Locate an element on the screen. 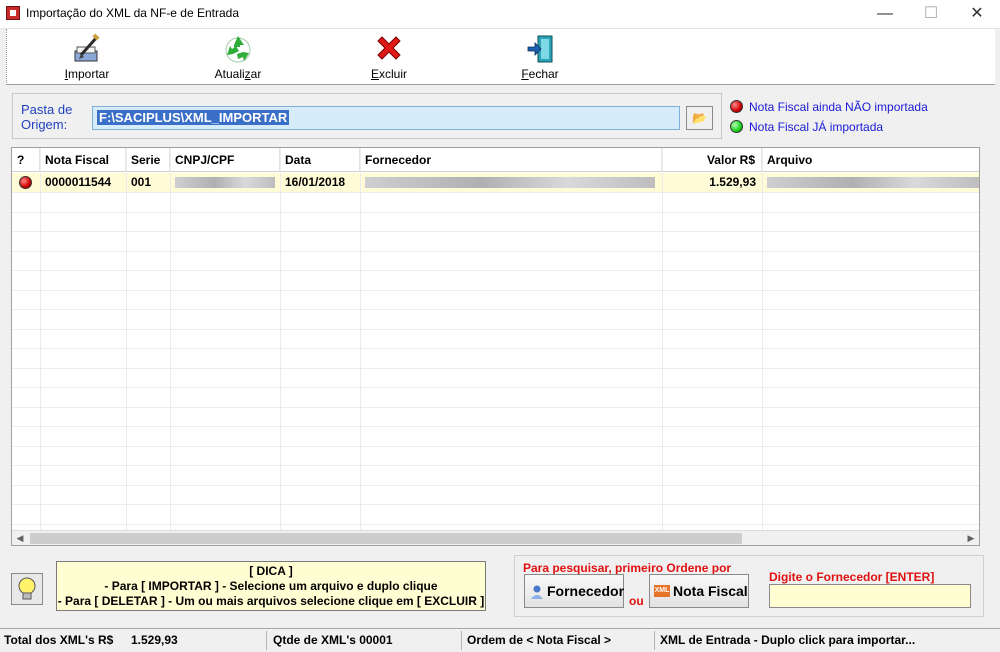 The image size is (1000, 652). col-header-nota-fiscal: Nota Fiscal is located at coordinates (83, 160).